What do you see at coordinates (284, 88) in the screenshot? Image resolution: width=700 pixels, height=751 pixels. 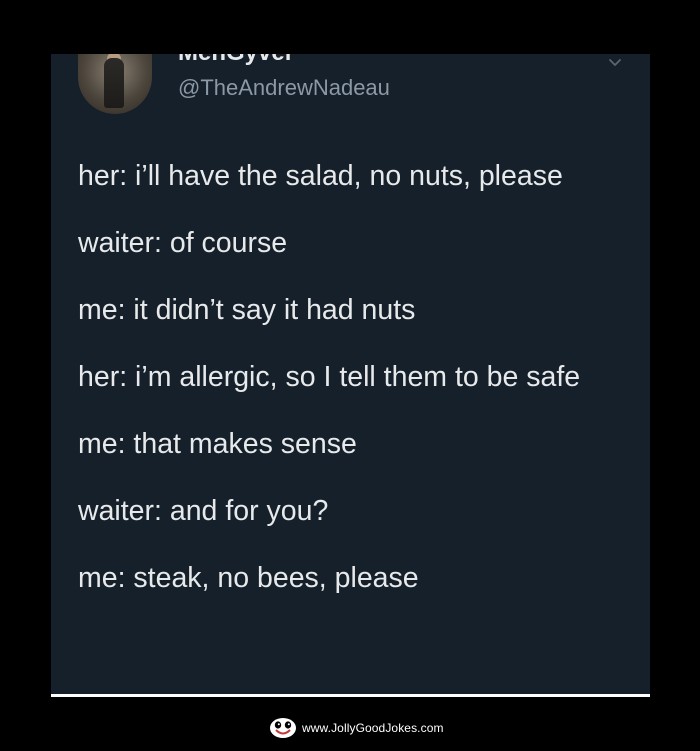 I see `author-handle: @TheAndrewNadeau` at bounding box center [284, 88].